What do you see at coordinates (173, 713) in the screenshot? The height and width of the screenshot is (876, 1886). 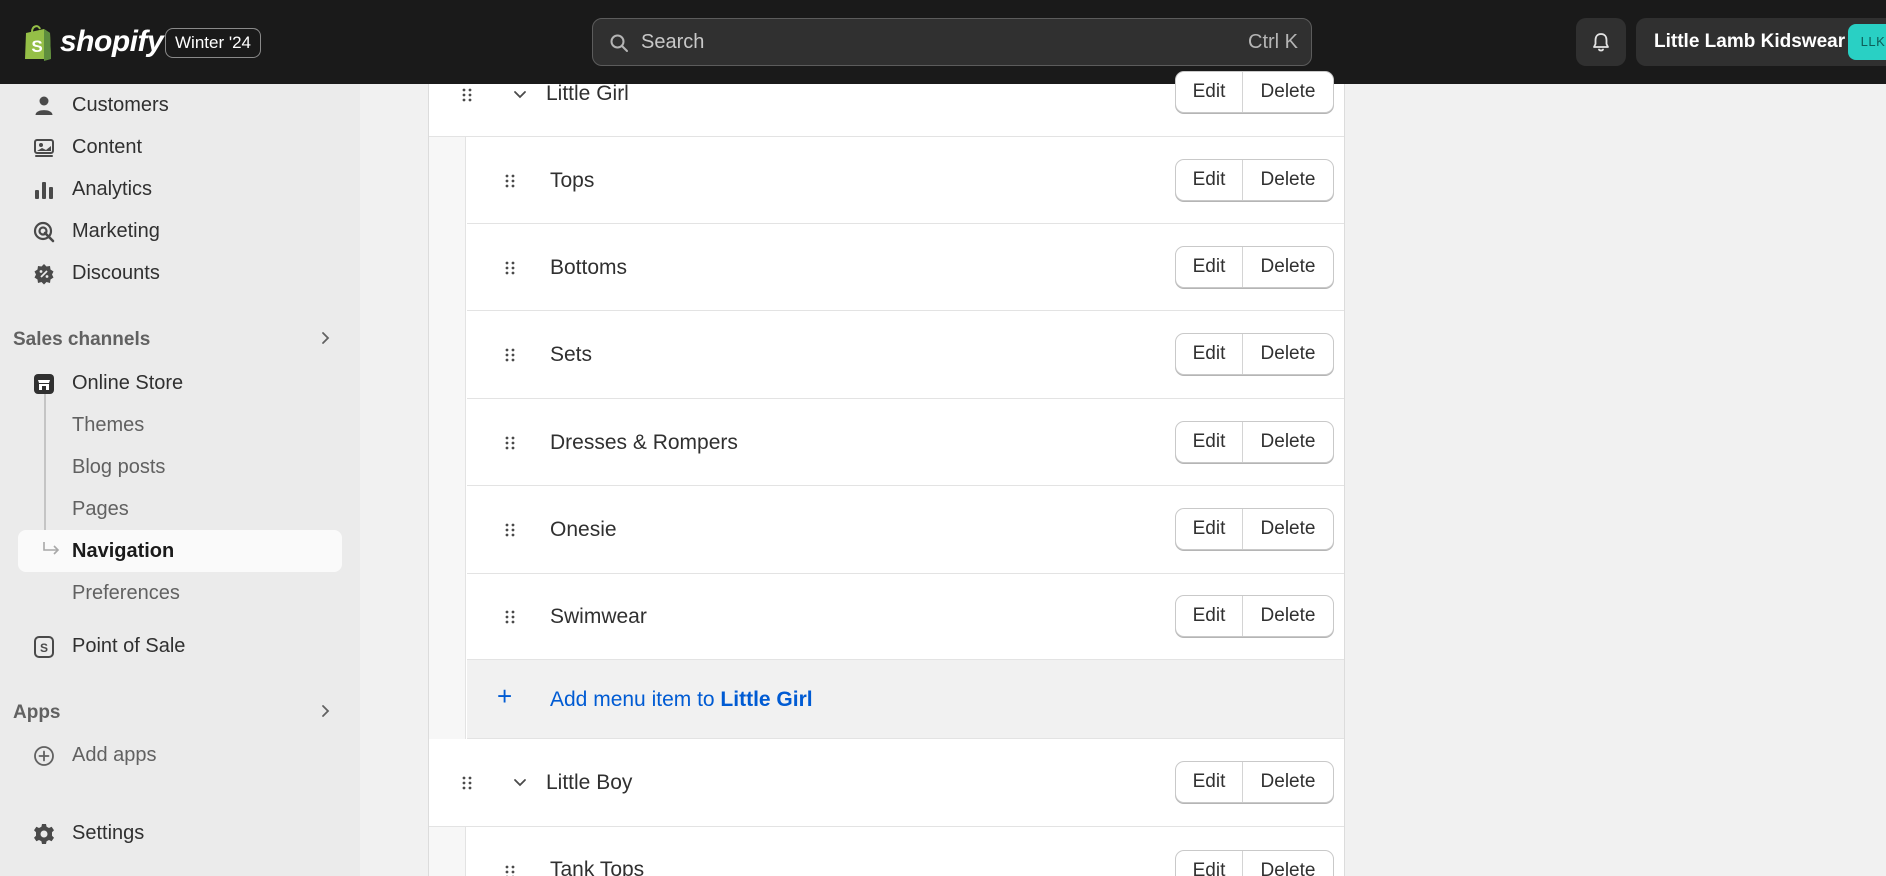 I see `apps-header: Apps` at bounding box center [173, 713].